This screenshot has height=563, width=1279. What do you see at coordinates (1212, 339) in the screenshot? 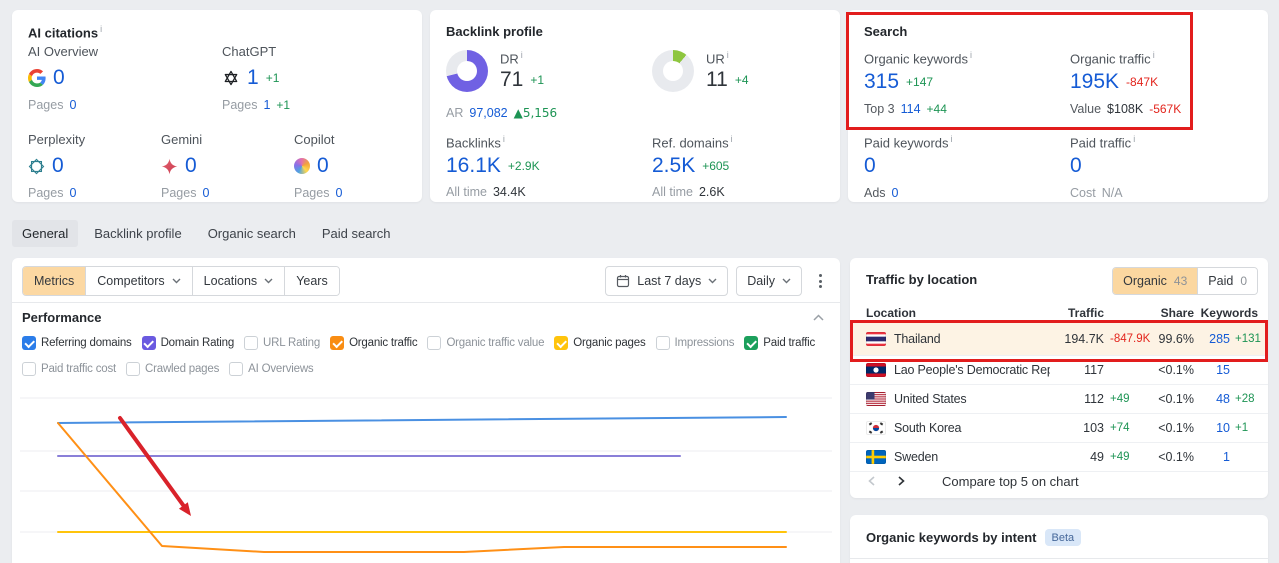
I see `keywords-count: 285` at bounding box center [1212, 339].